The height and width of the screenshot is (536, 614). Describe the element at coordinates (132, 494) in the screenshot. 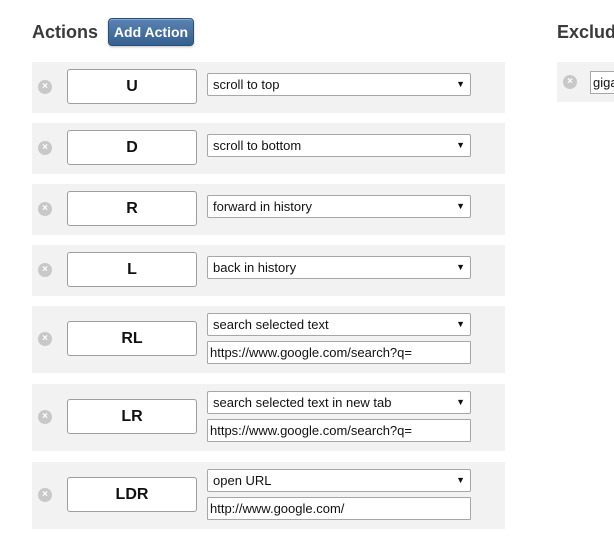

I see `gesture-input: LDR` at that location.